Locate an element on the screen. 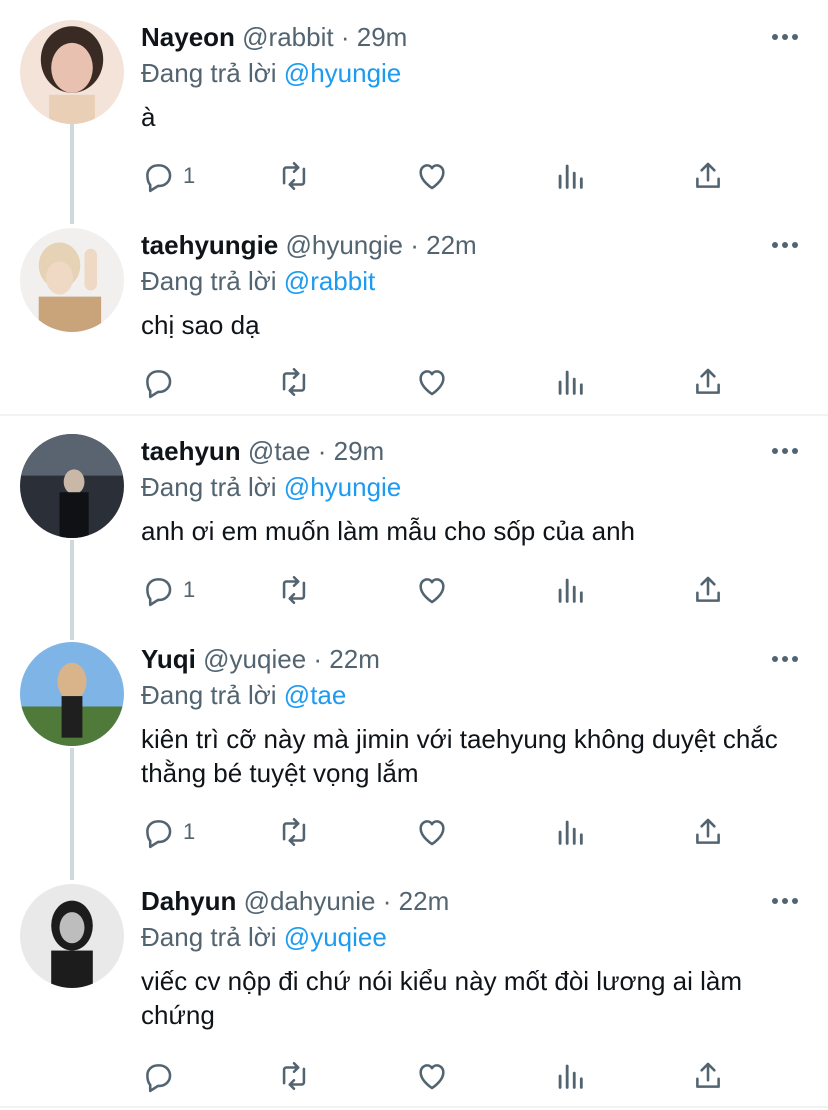  display-name: taehyungie is located at coordinates (209, 245).